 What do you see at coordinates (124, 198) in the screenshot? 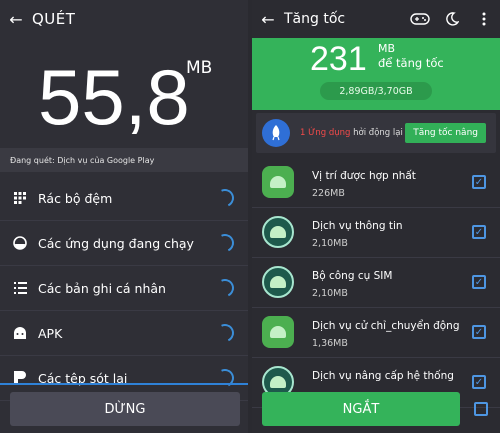
I see `list-item: Rác bộ đệm` at bounding box center [124, 198].